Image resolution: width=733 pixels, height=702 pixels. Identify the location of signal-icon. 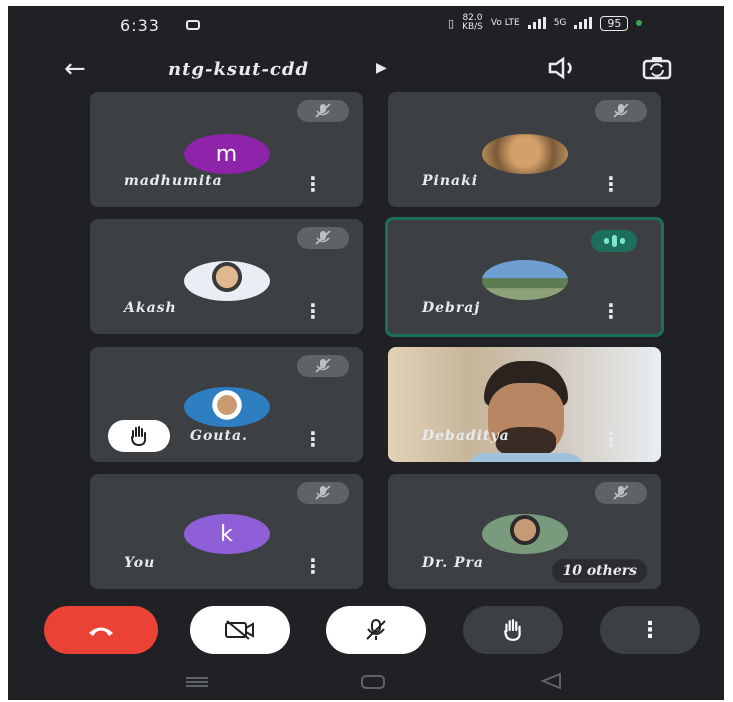
(536, 23).